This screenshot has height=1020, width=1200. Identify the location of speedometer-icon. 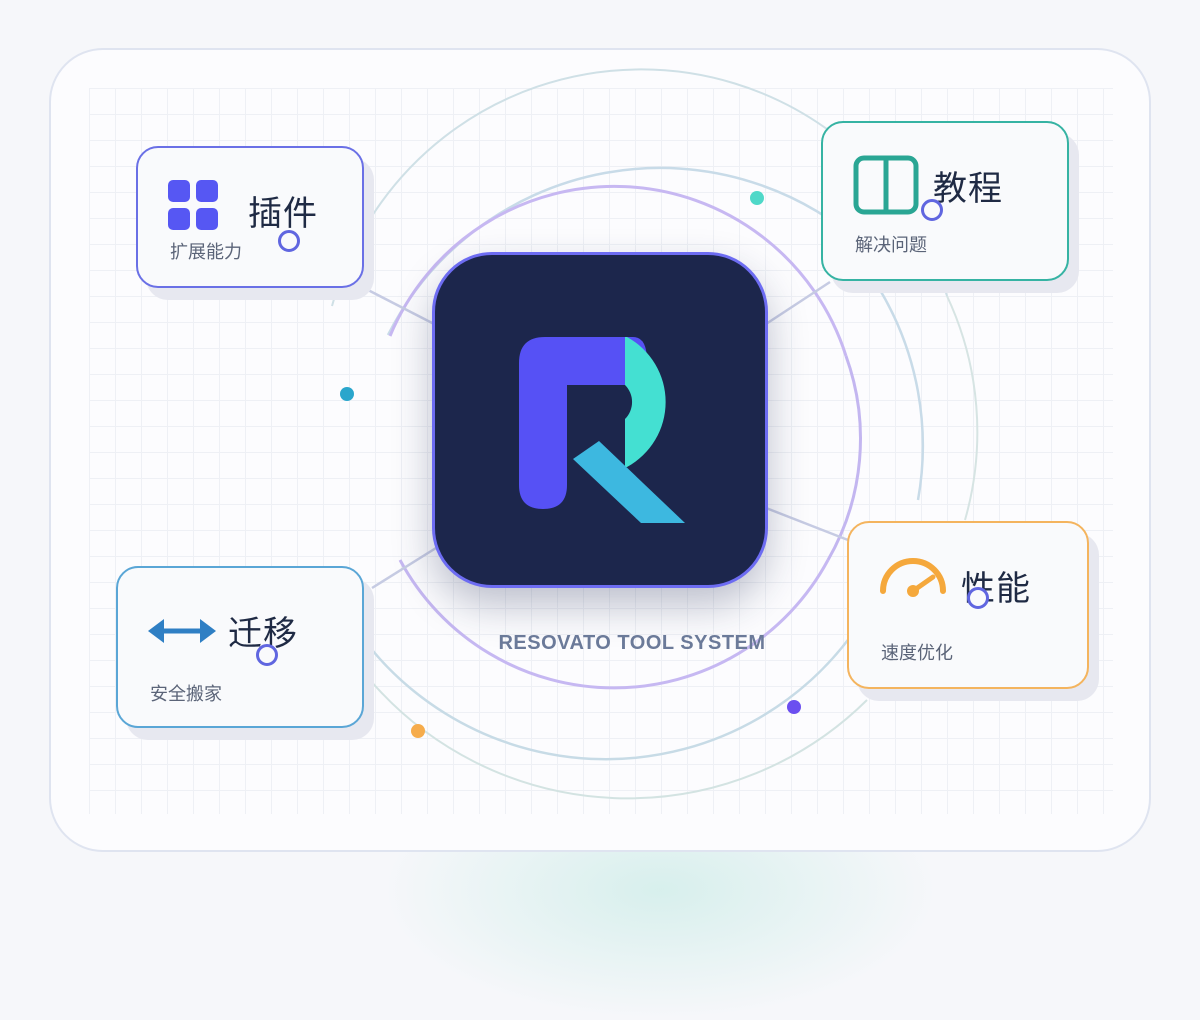
(913, 578).